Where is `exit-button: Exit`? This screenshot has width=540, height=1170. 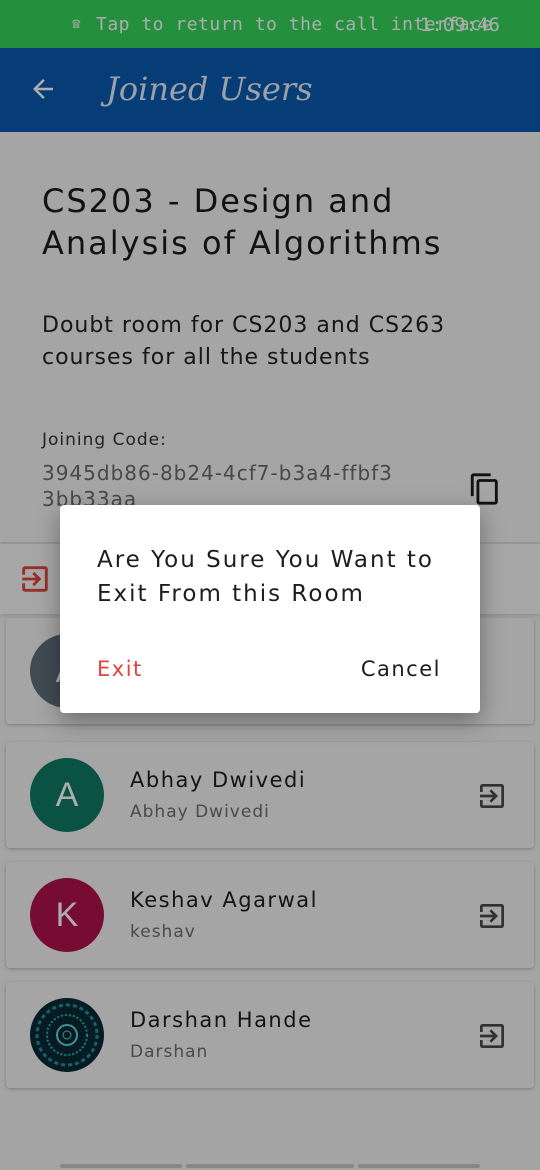
exit-button: Exit is located at coordinates (120, 669).